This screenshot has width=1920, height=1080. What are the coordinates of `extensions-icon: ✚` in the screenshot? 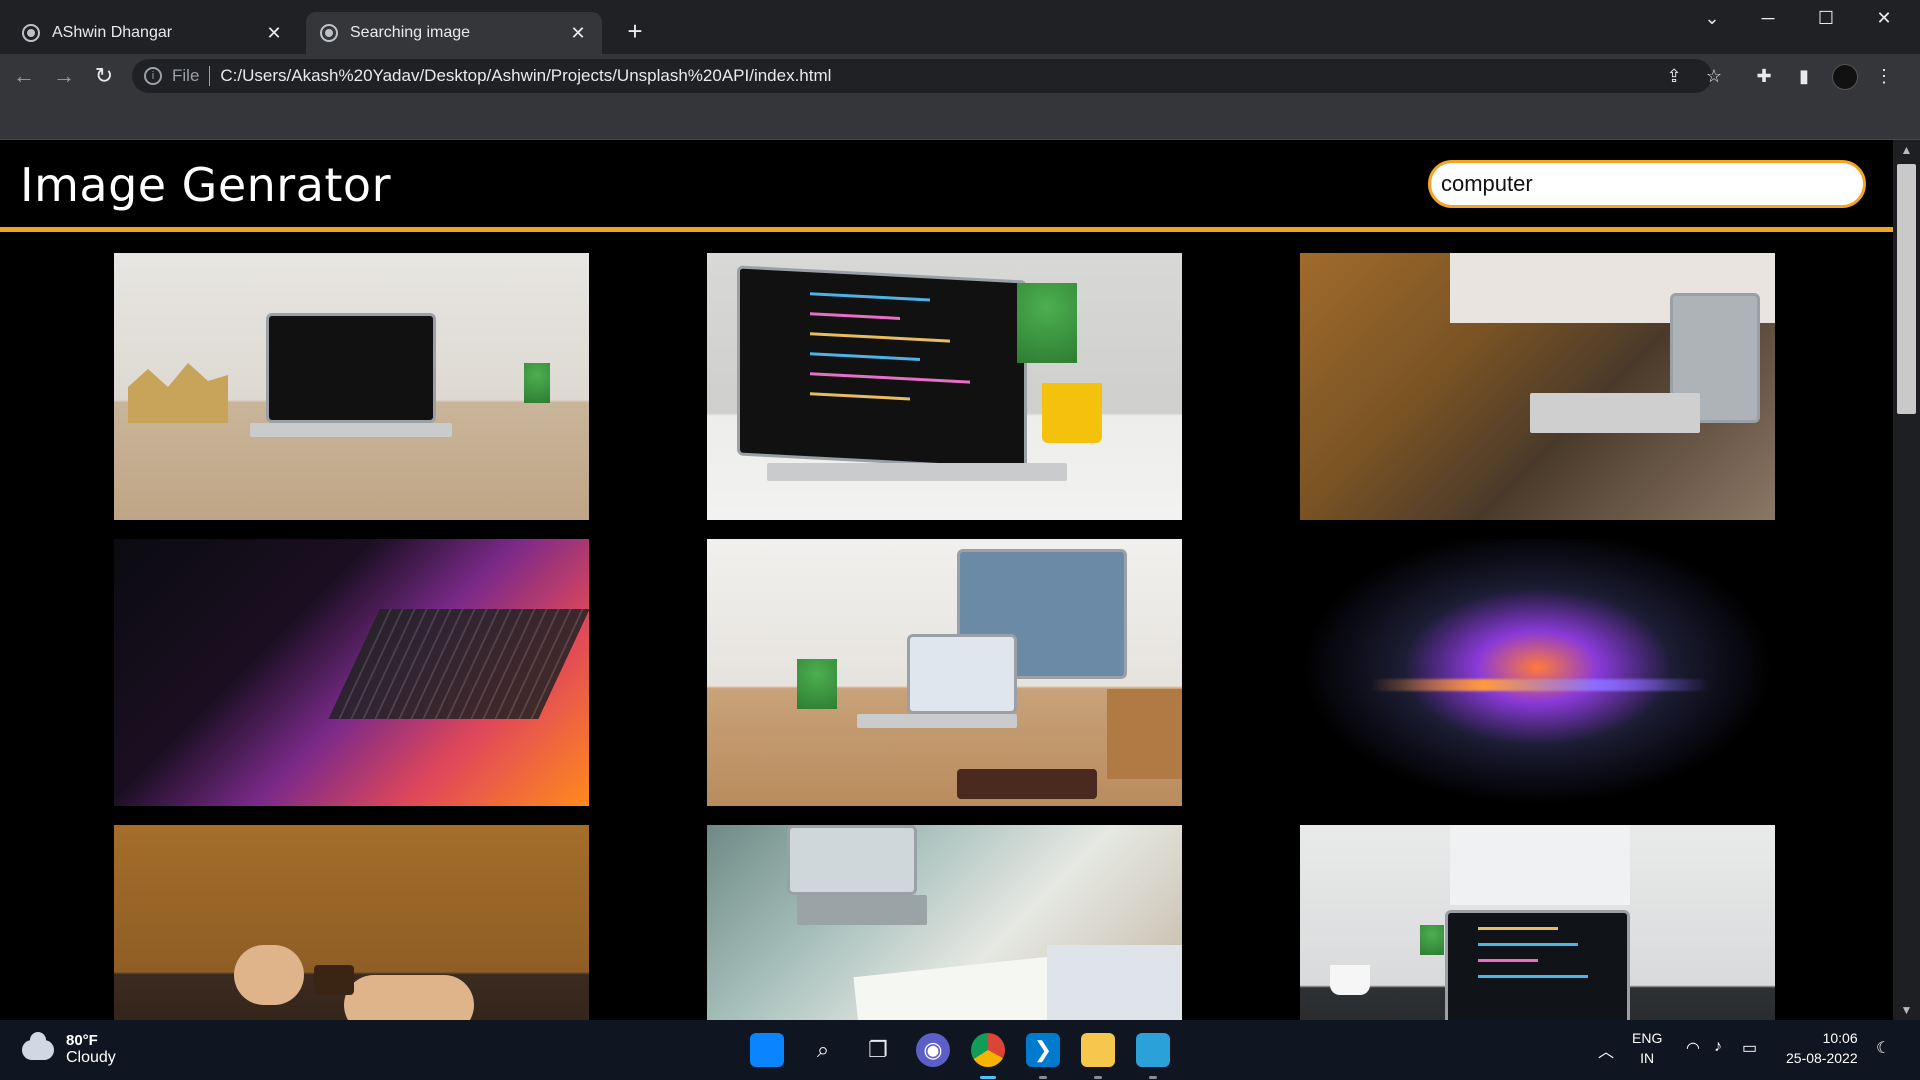 It's located at (1764, 76).